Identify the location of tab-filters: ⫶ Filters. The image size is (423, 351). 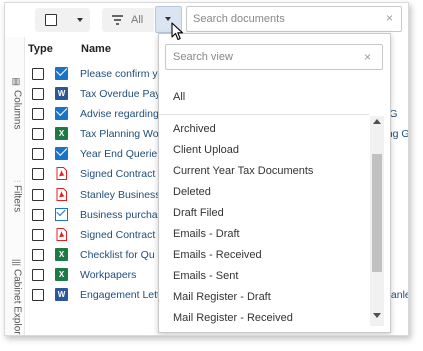
(15, 196).